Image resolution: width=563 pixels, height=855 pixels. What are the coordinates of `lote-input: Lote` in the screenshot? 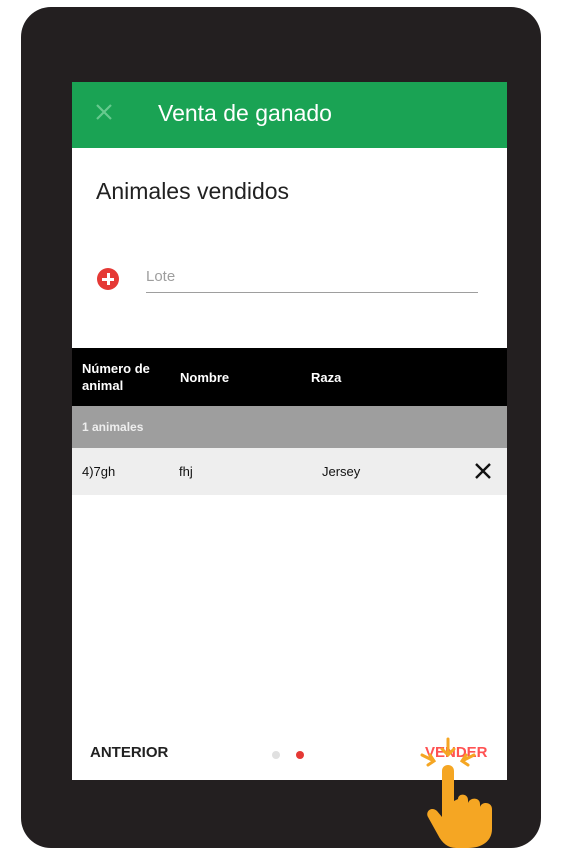 It's located at (312, 279).